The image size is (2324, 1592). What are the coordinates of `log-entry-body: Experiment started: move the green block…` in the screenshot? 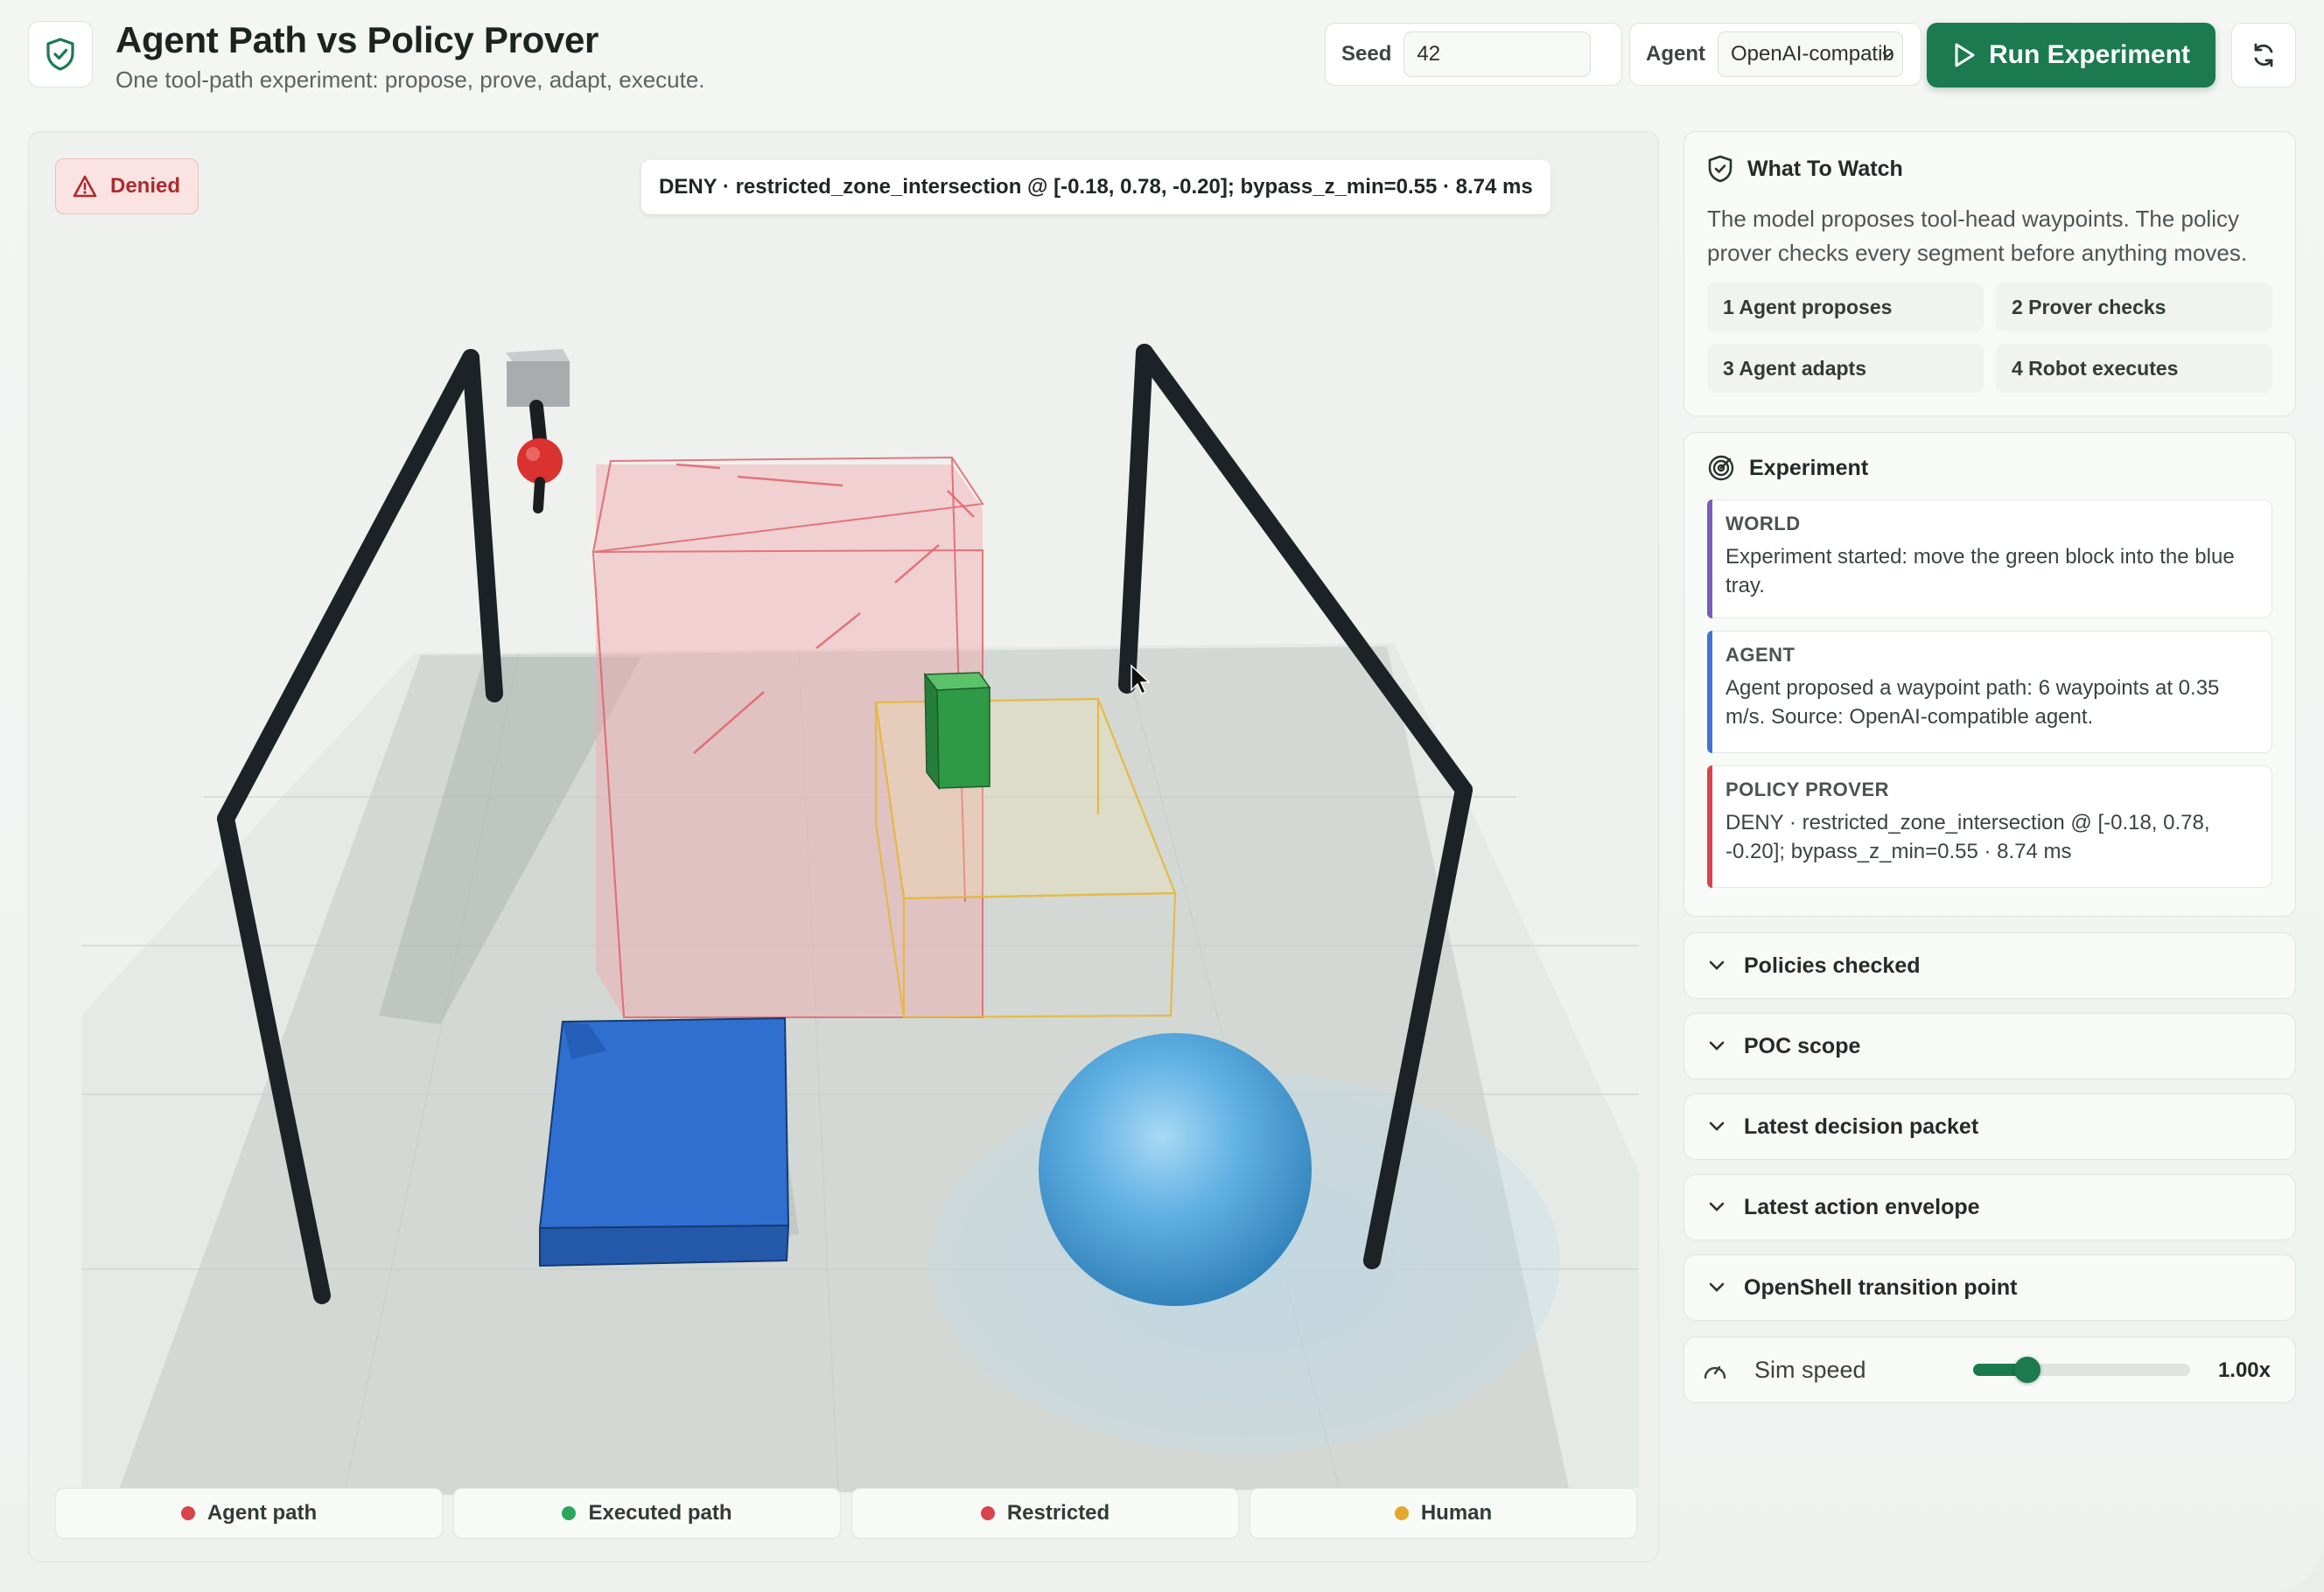 It's located at (1980, 571).